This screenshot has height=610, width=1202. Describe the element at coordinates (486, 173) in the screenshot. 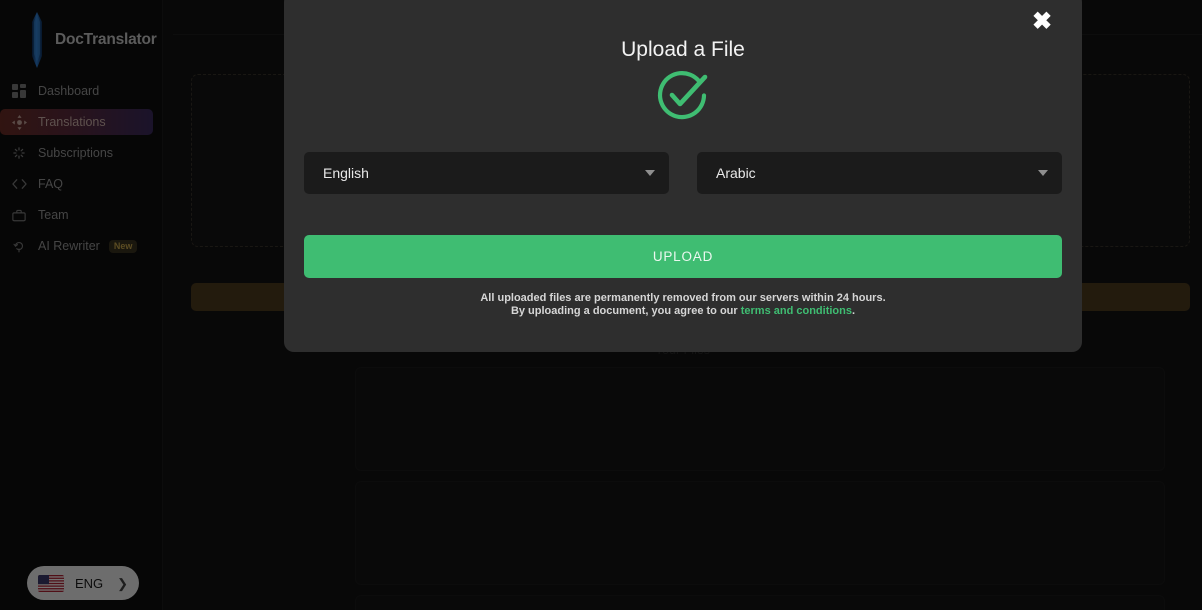

I see `source-language-select: English` at that location.